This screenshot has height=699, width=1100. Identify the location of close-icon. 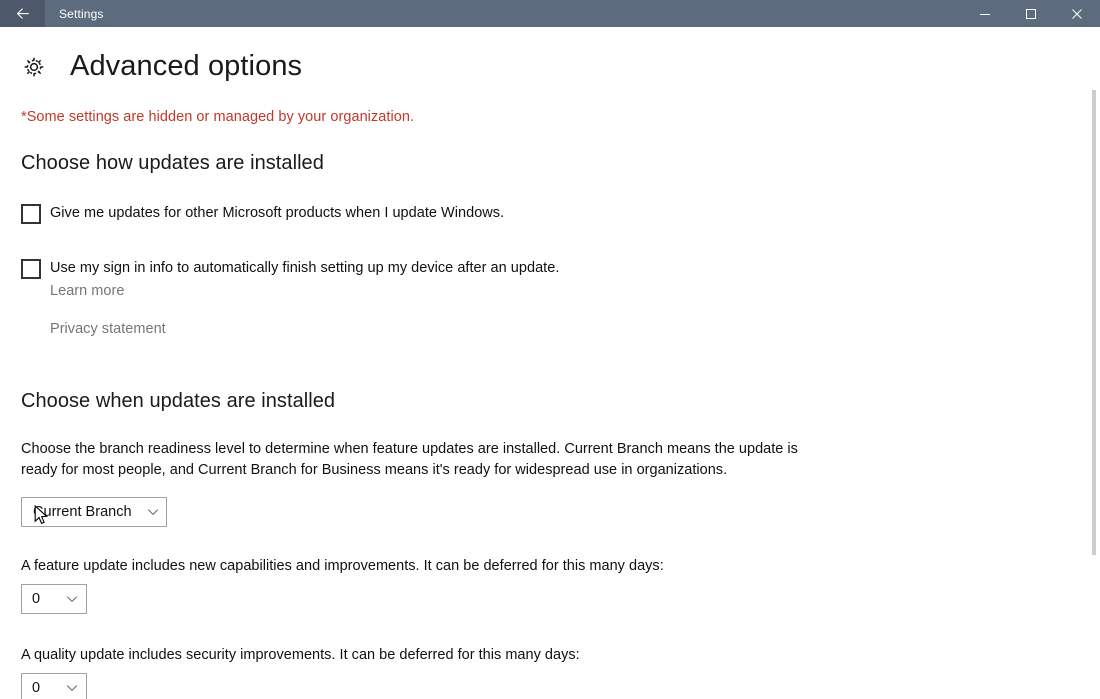
(1077, 14).